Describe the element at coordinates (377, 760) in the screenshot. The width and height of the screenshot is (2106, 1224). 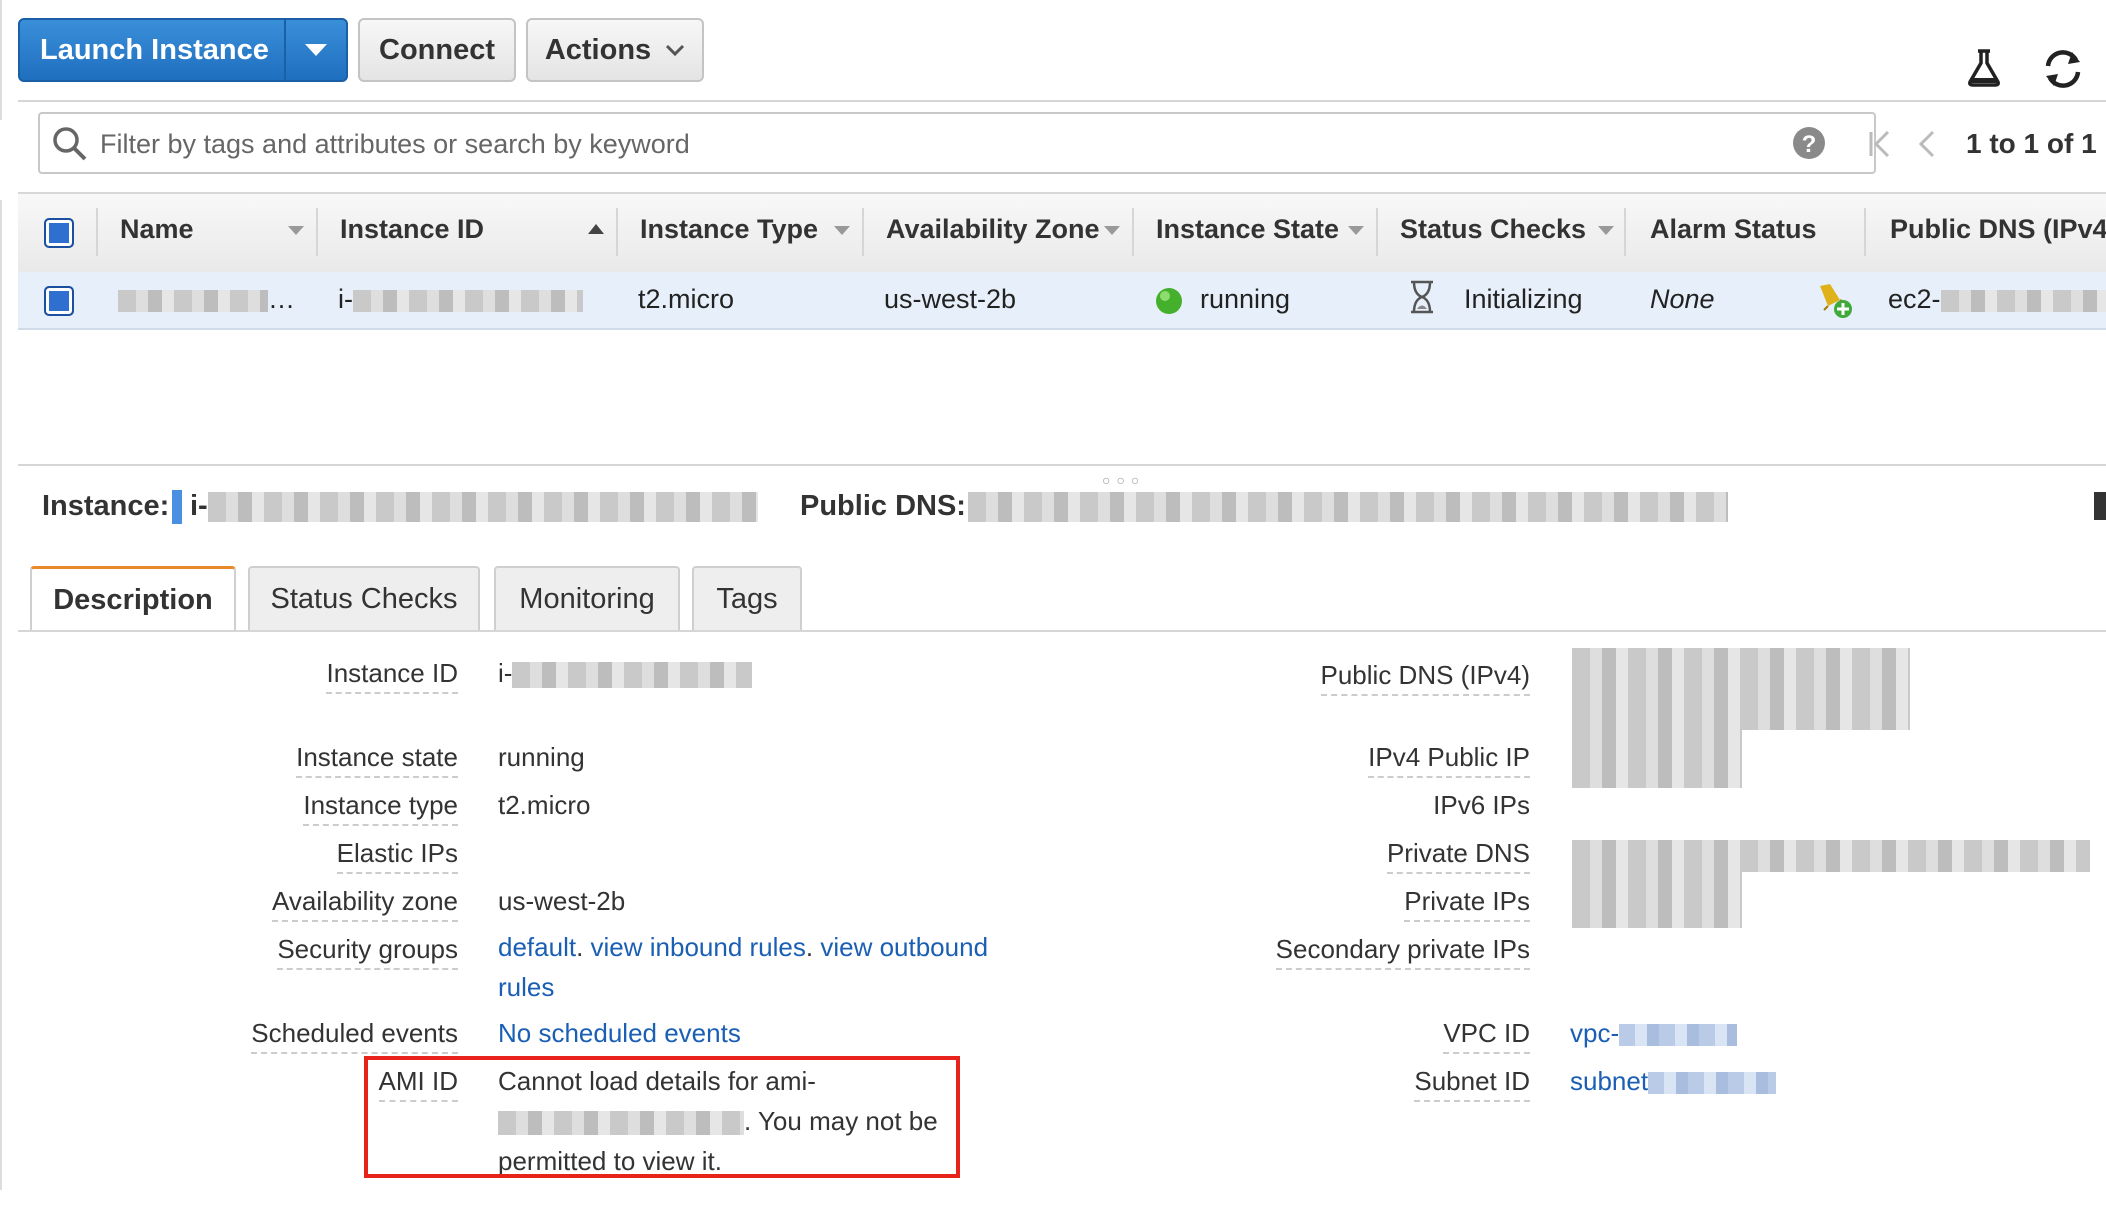
I see `instance-state-label: Instance state` at that location.